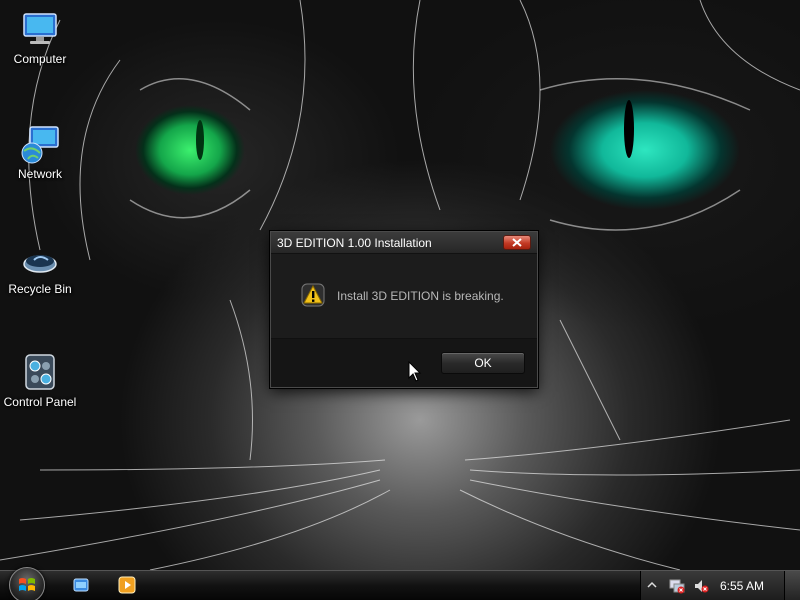 Image resolution: width=800 pixels, height=600 pixels. I want to click on dialog-title: 3D EDITION 1.00 Installation, so click(354, 243).